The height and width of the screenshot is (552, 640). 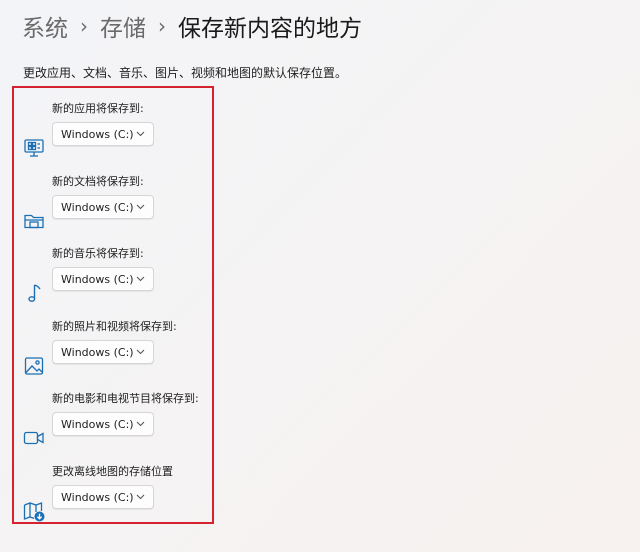 What do you see at coordinates (34, 293) in the screenshot?
I see `music-note-icon` at bounding box center [34, 293].